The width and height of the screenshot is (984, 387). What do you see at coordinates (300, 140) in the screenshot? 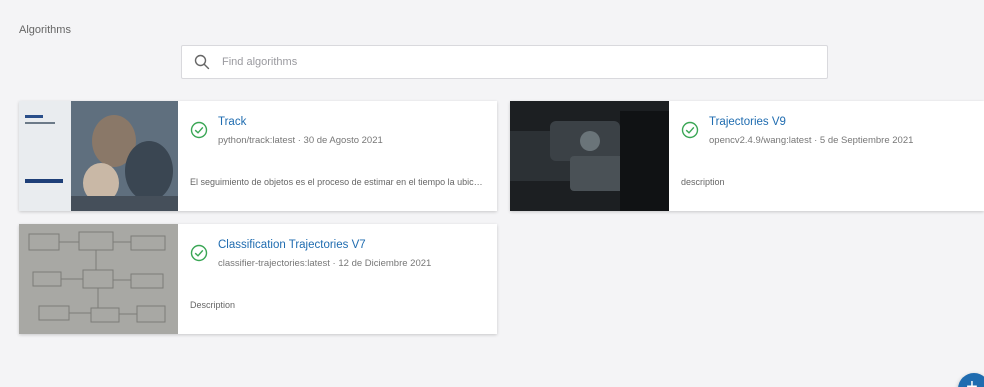
I see `algorithm-meta: python/track:latest · 30 de Agosto 2021` at bounding box center [300, 140].